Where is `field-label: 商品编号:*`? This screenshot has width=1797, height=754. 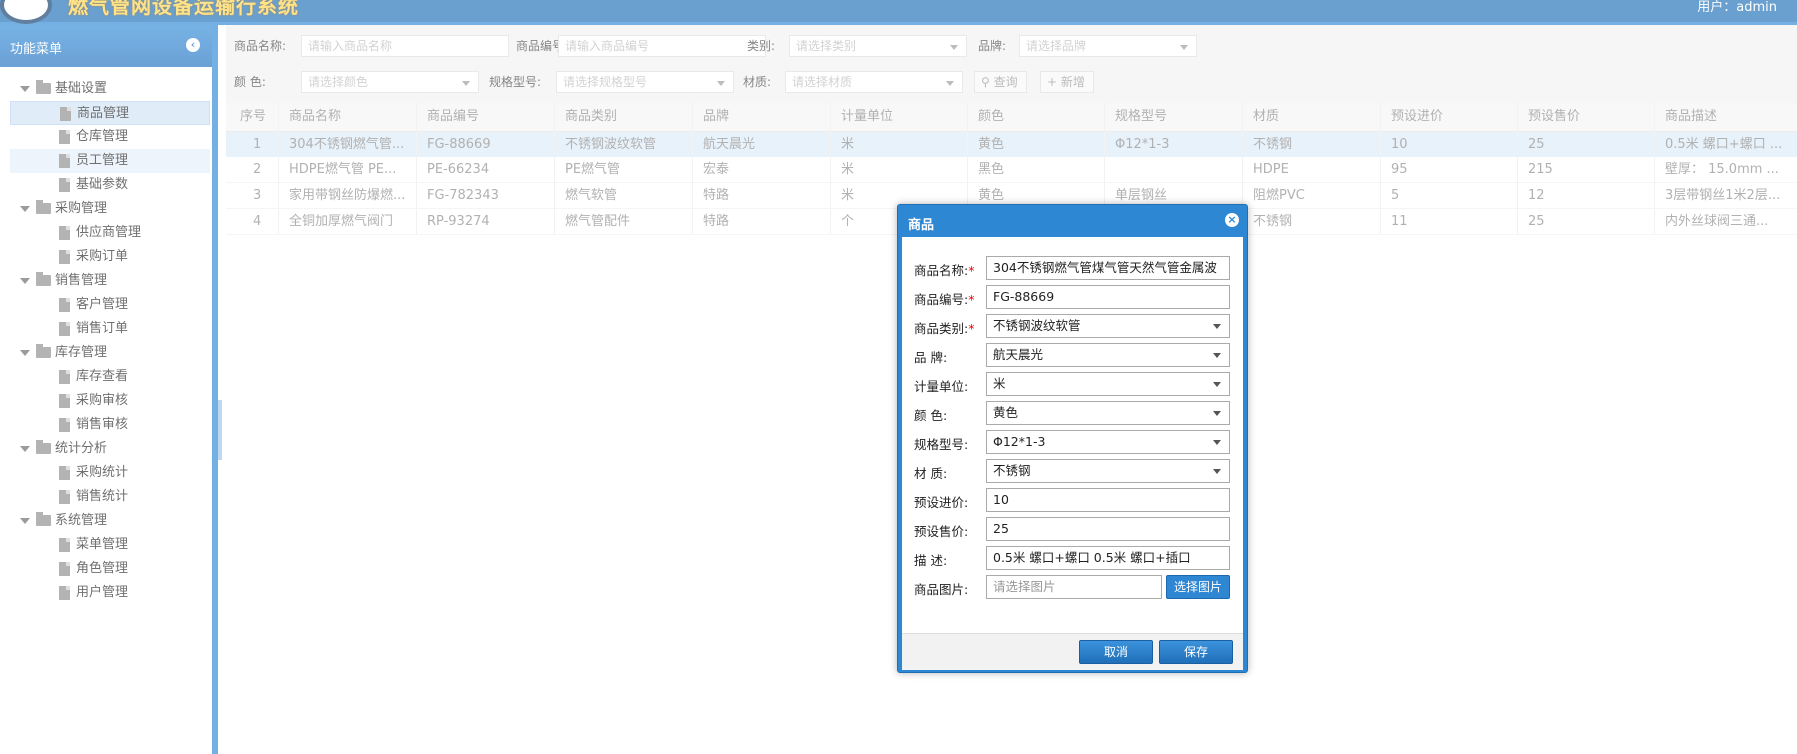 field-label: 商品编号:* is located at coordinates (944, 298).